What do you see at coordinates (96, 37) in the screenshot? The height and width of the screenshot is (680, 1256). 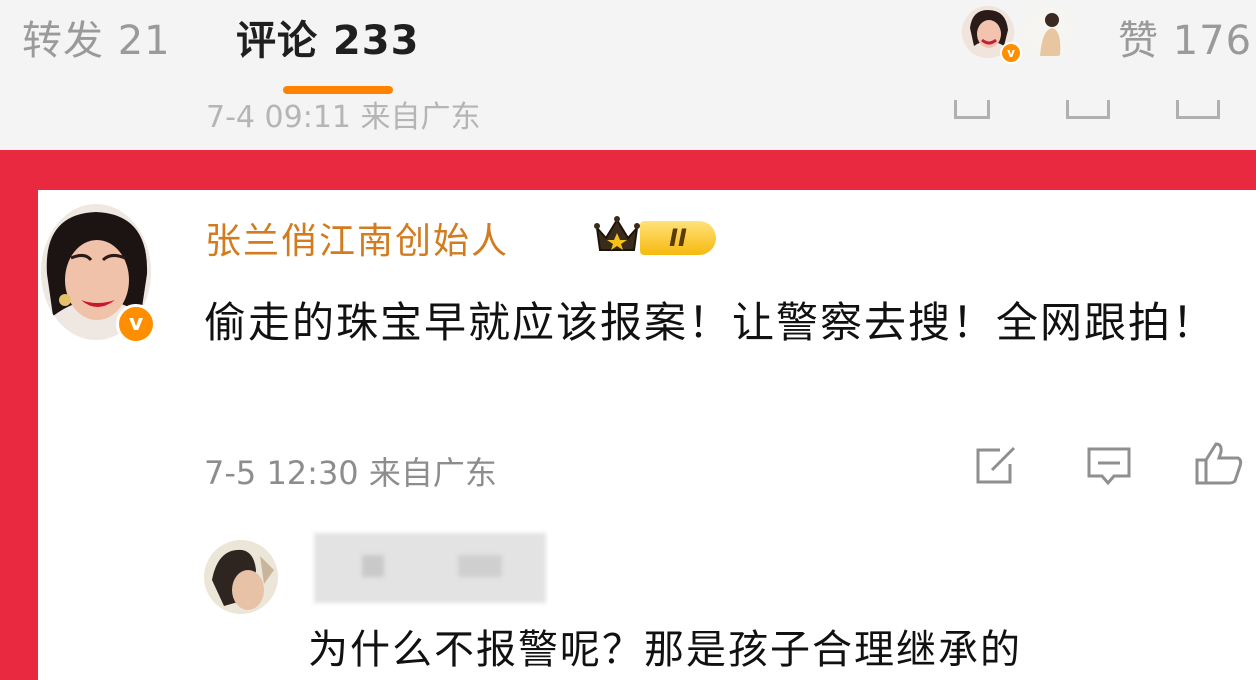 I see `tab-repost: 转发 21` at bounding box center [96, 37].